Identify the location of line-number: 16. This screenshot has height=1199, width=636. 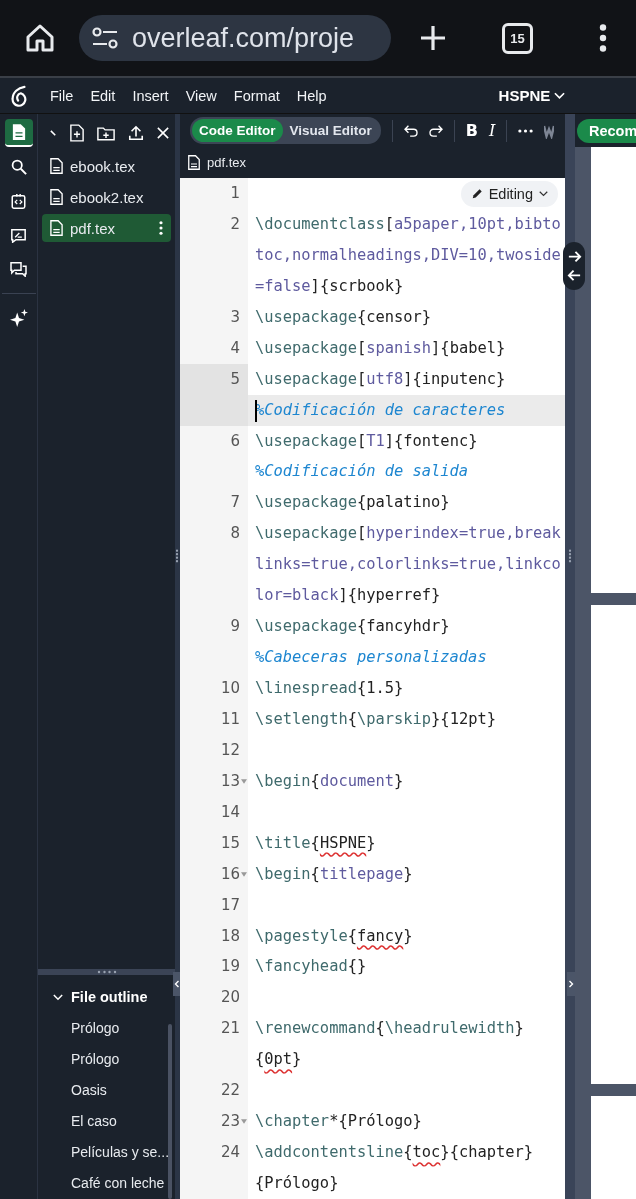
(229, 874).